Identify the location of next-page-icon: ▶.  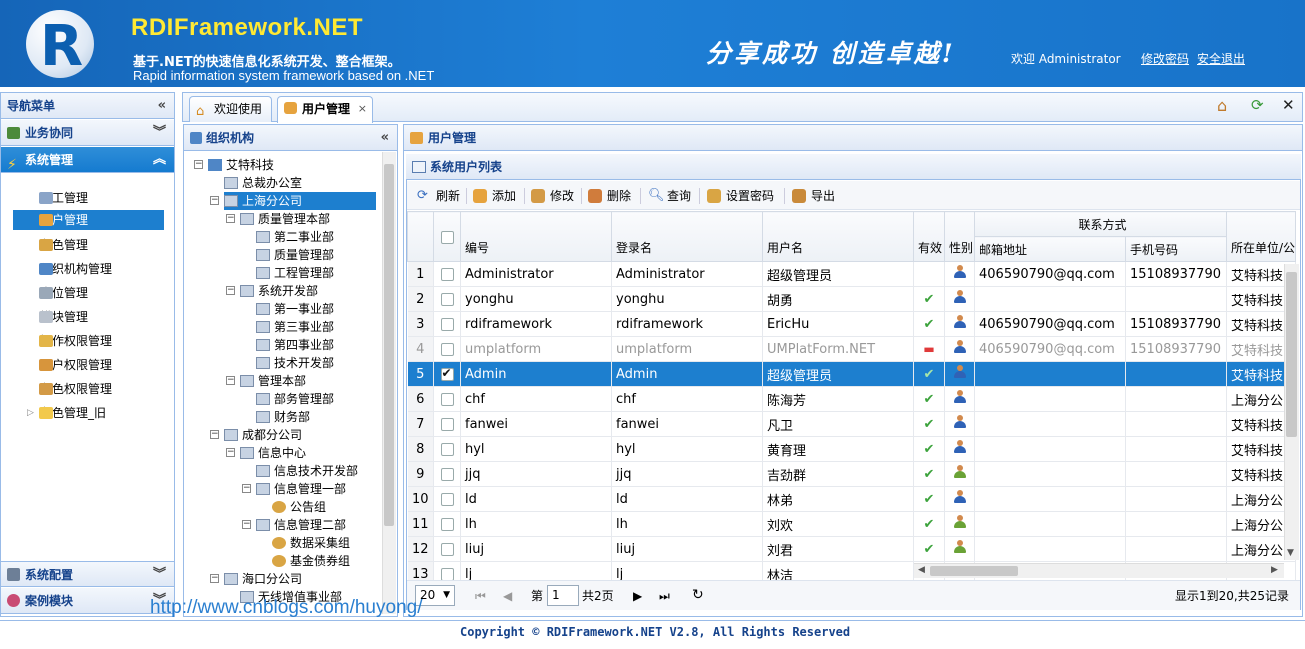
(637, 596).